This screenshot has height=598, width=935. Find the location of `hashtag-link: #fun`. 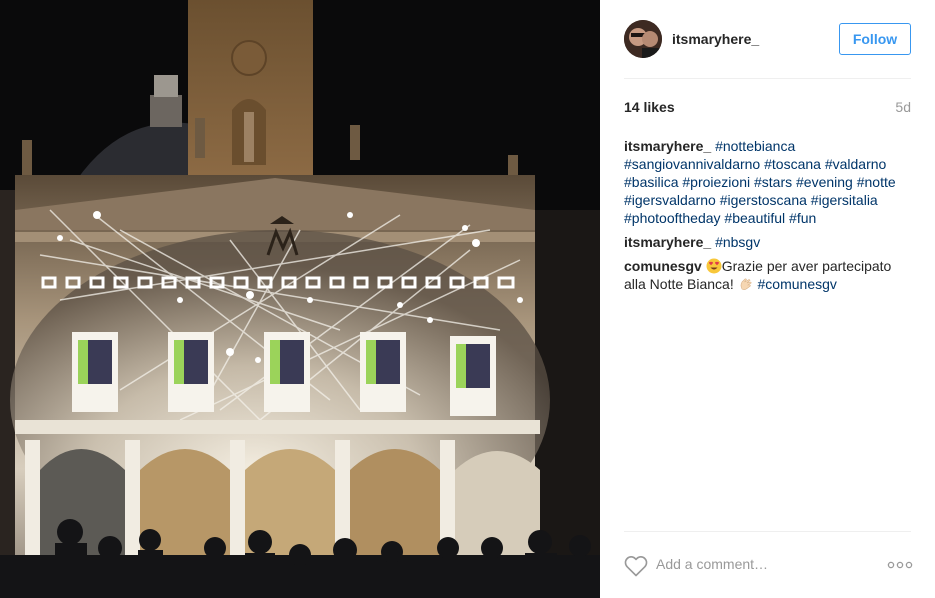

hashtag-link: #fun is located at coordinates (802, 218).